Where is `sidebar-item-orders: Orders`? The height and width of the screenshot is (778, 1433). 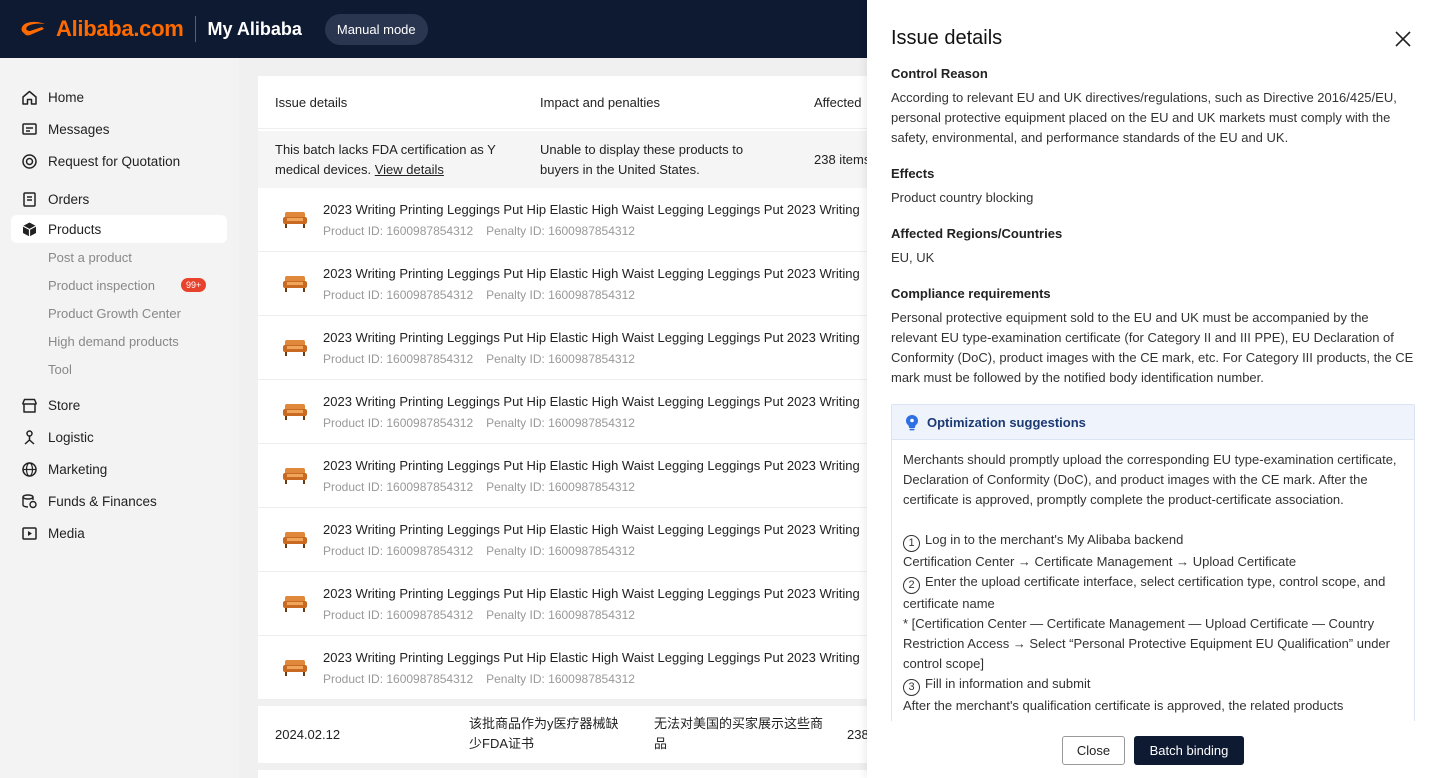
sidebar-item-orders: Orders is located at coordinates (119, 199).